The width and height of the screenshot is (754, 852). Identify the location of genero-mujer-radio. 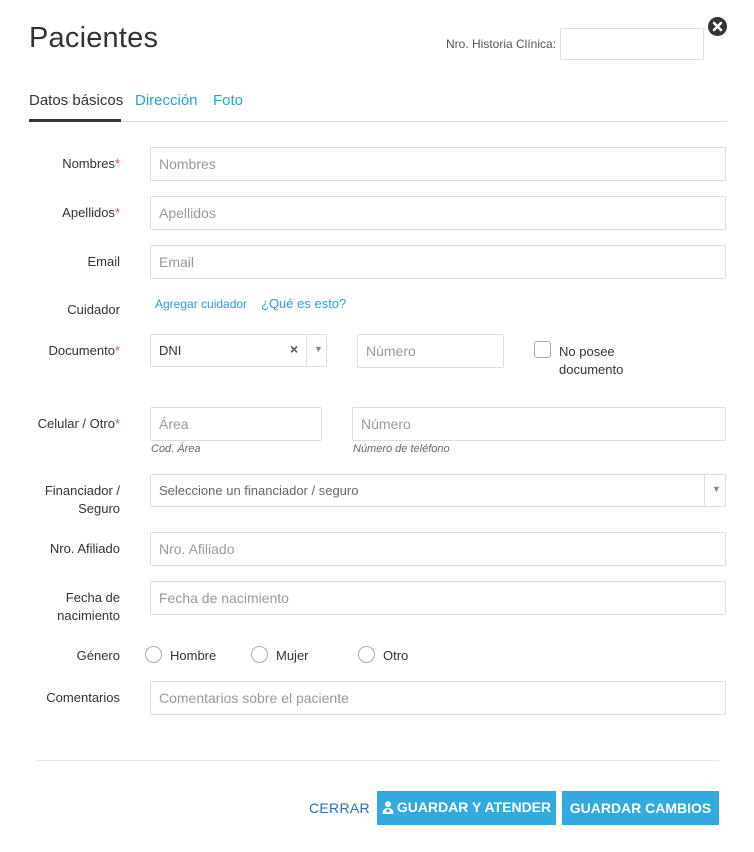
(259, 654).